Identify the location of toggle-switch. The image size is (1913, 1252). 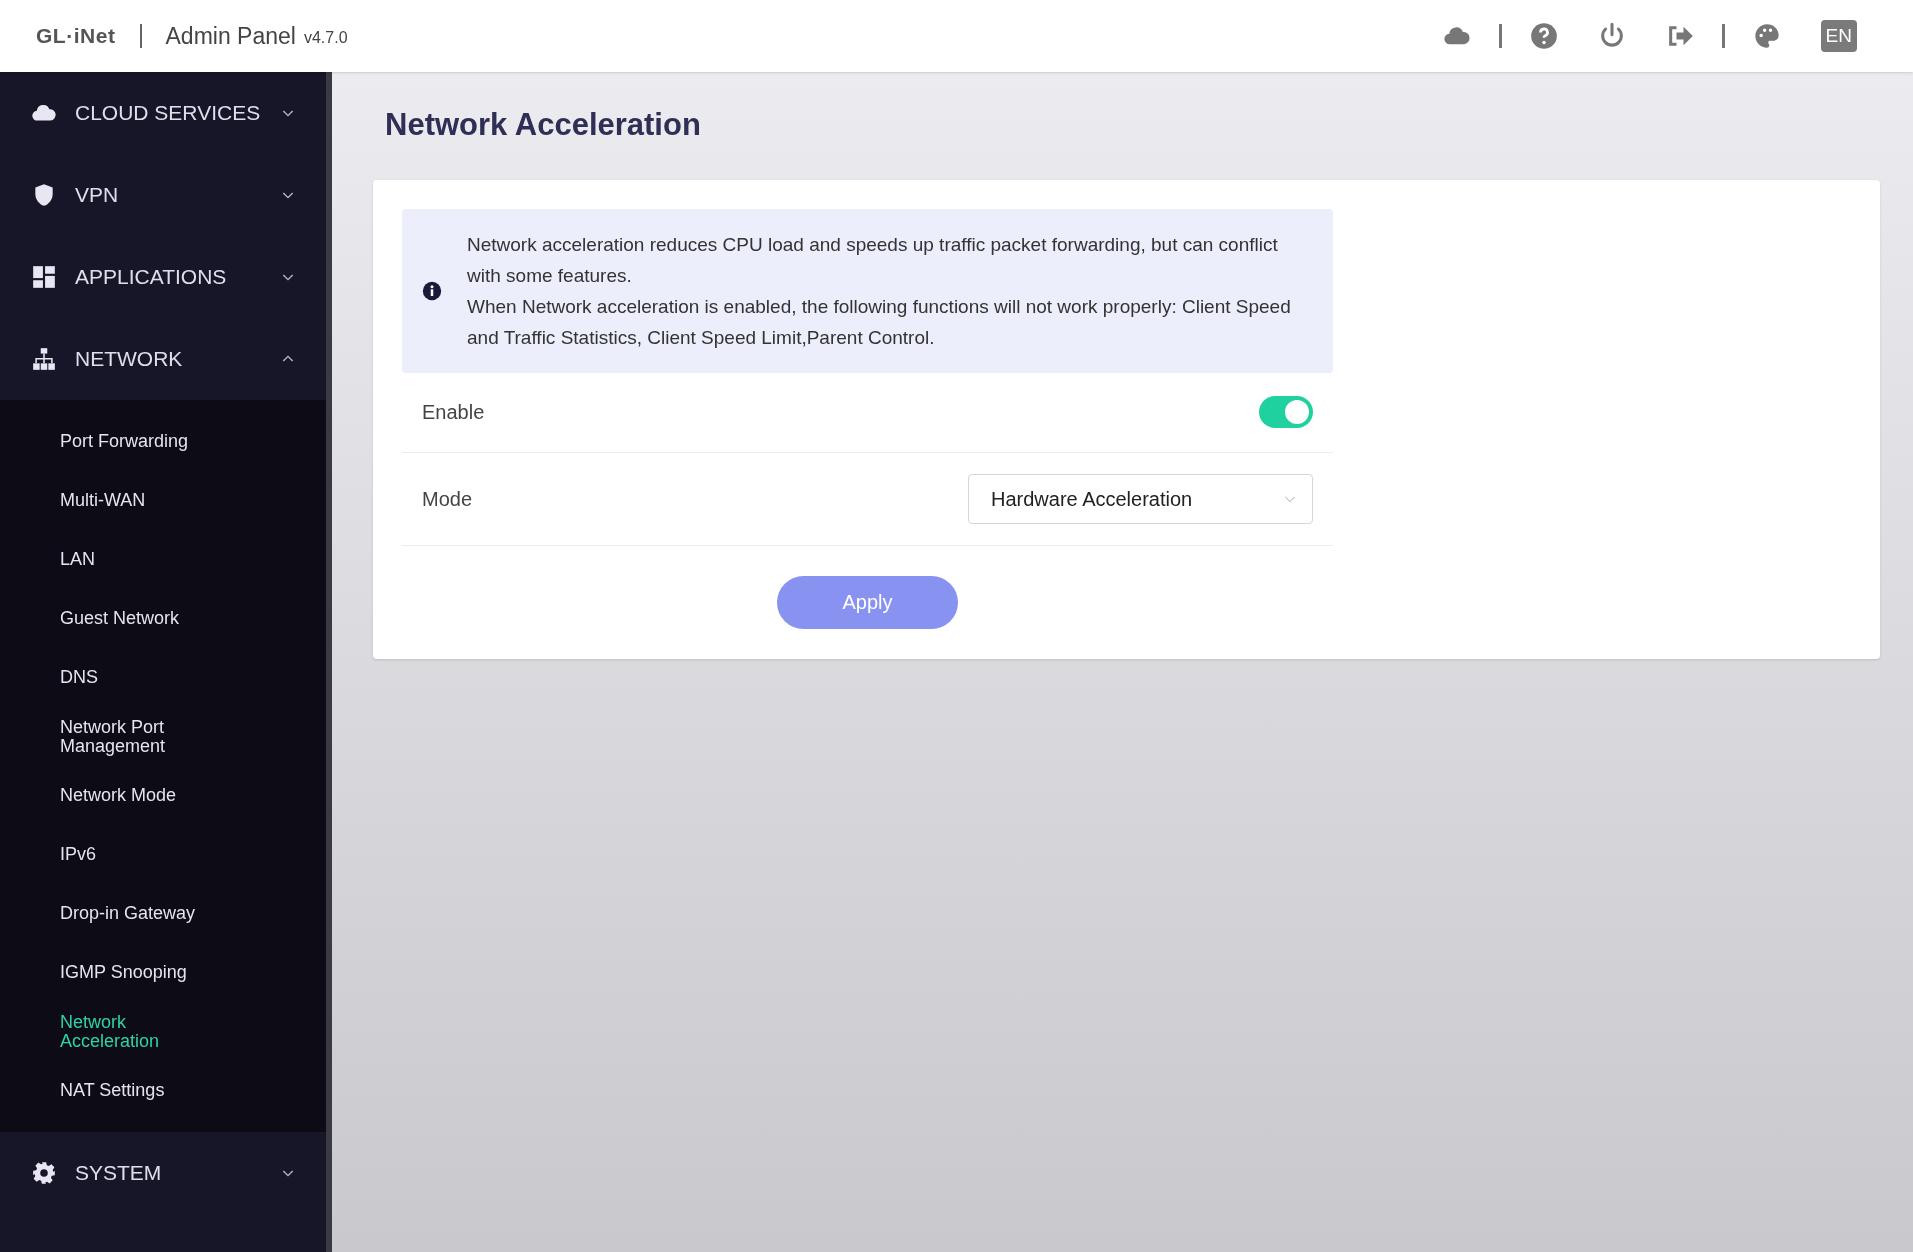
(1286, 412).